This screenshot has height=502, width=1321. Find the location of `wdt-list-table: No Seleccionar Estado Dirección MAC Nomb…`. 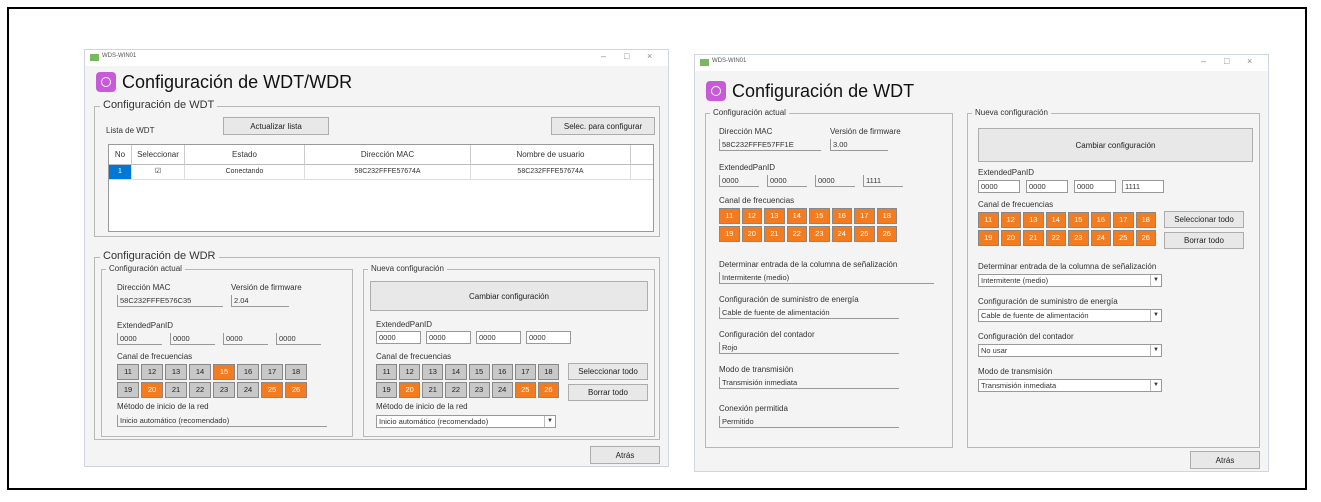

wdt-list-table: No Seleccionar Estado Dirección MAC Nomb… is located at coordinates (381, 188).